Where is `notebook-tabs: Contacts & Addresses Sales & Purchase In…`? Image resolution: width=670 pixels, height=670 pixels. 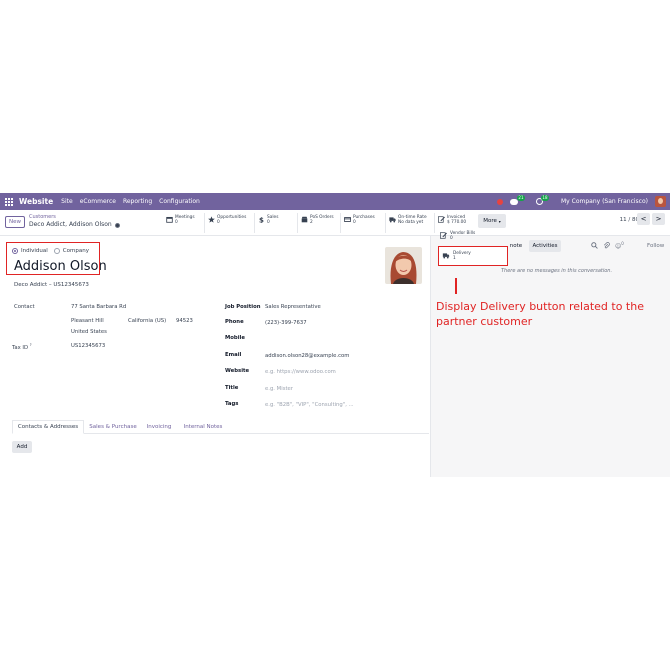 notebook-tabs: Contacts & Addresses Sales & Purchase In… is located at coordinates (220, 427).